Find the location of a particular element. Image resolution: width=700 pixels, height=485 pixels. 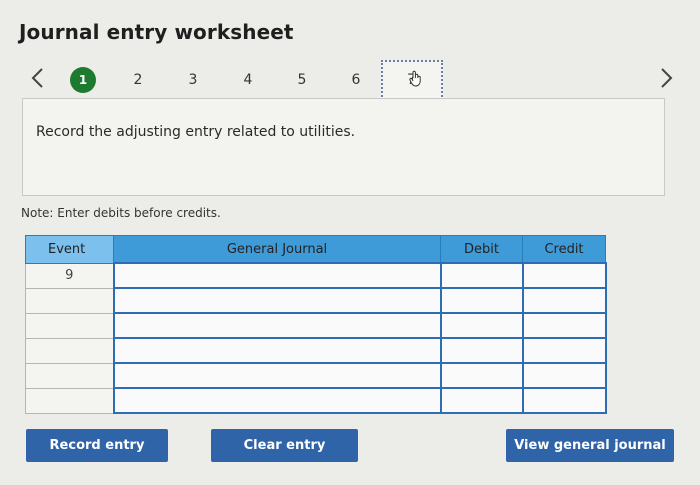

step-5: 5 is located at coordinates (302, 80).